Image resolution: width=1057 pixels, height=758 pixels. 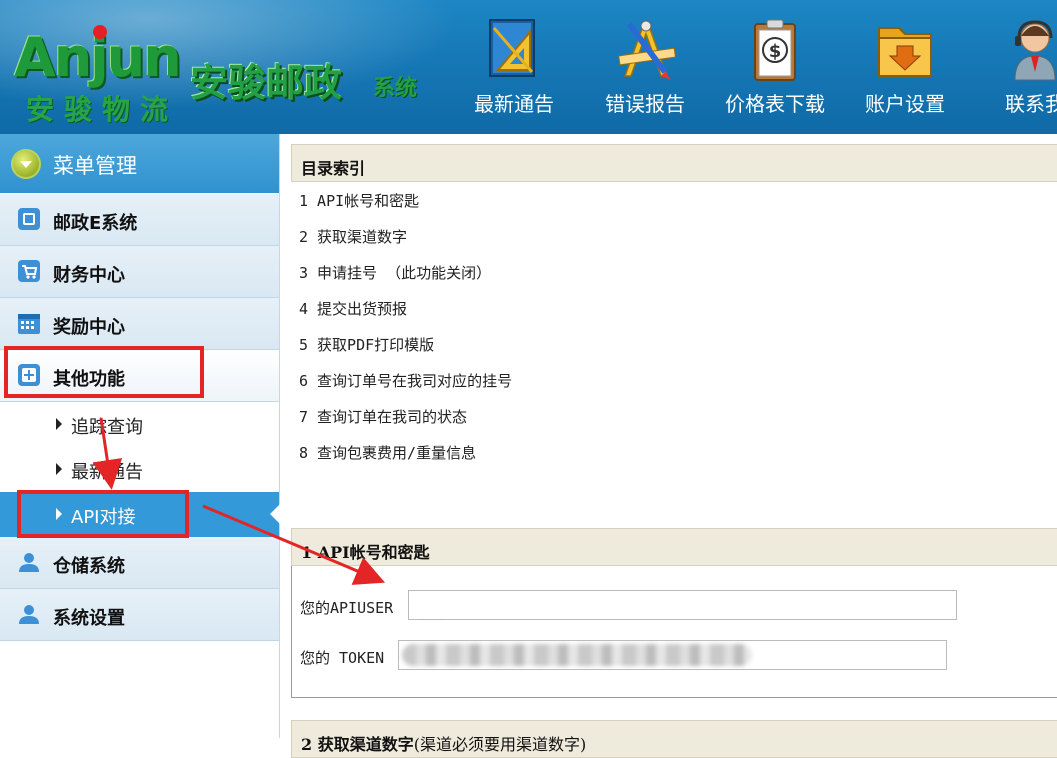 I want to click on sidebar-subitem-label: 最新通告, so click(x=107, y=472).